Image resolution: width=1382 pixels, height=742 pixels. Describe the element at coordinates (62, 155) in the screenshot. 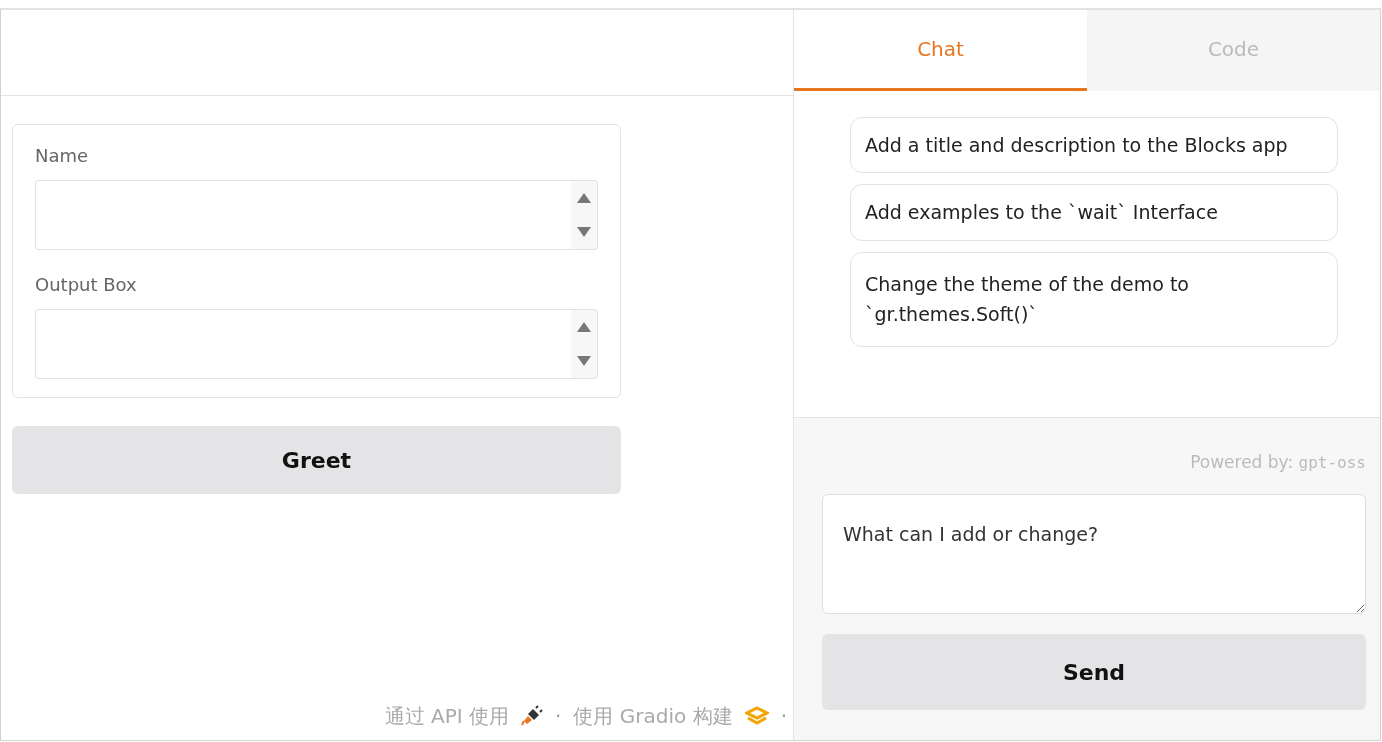

I see `field-label: Name` at that location.